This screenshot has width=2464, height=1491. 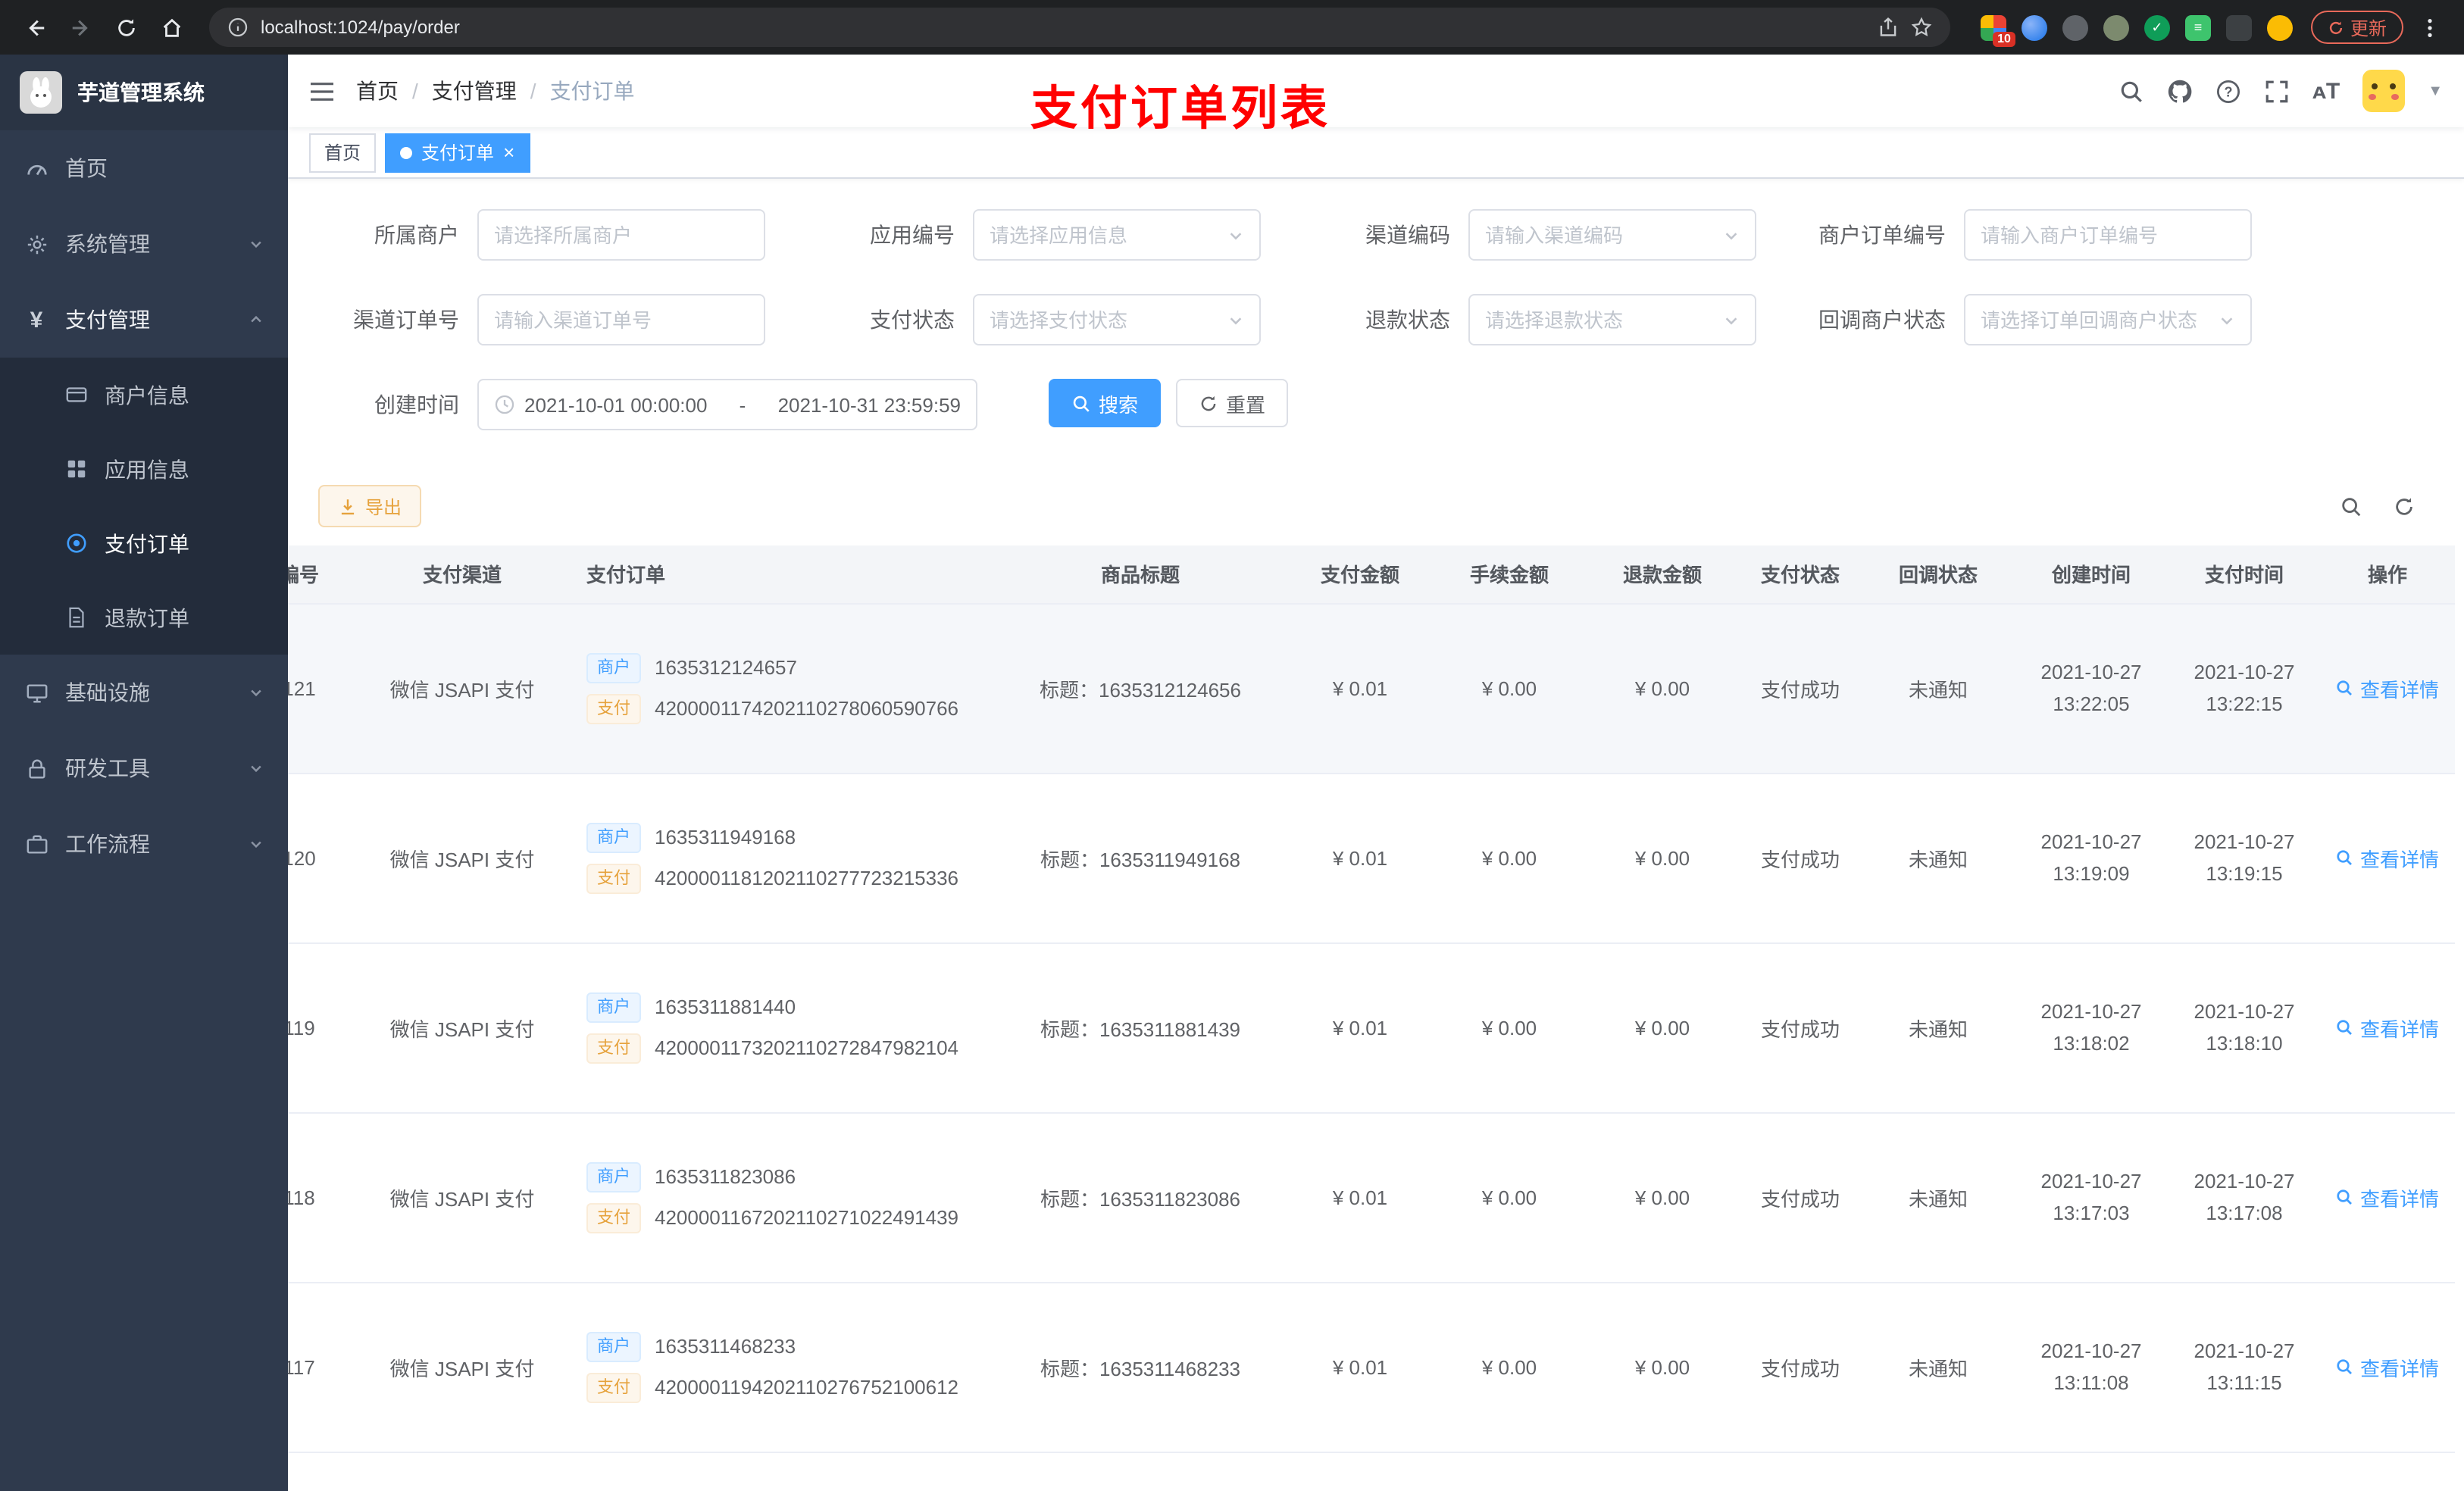 What do you see at coordinates (474, 91) in the screenshot?
I see `breadcrumb-pay-management: 支付管理` at bounding box center [474, 91].